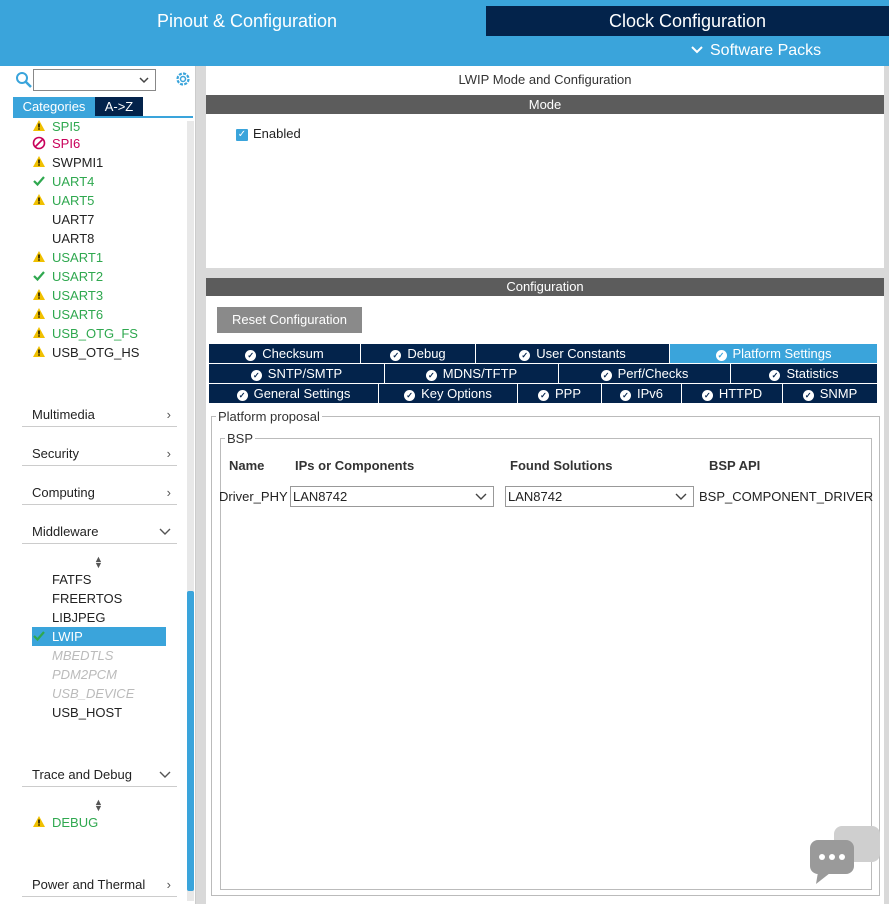  I want to click on tab-httpd: ✓ HTTPD, so click(732, 393).